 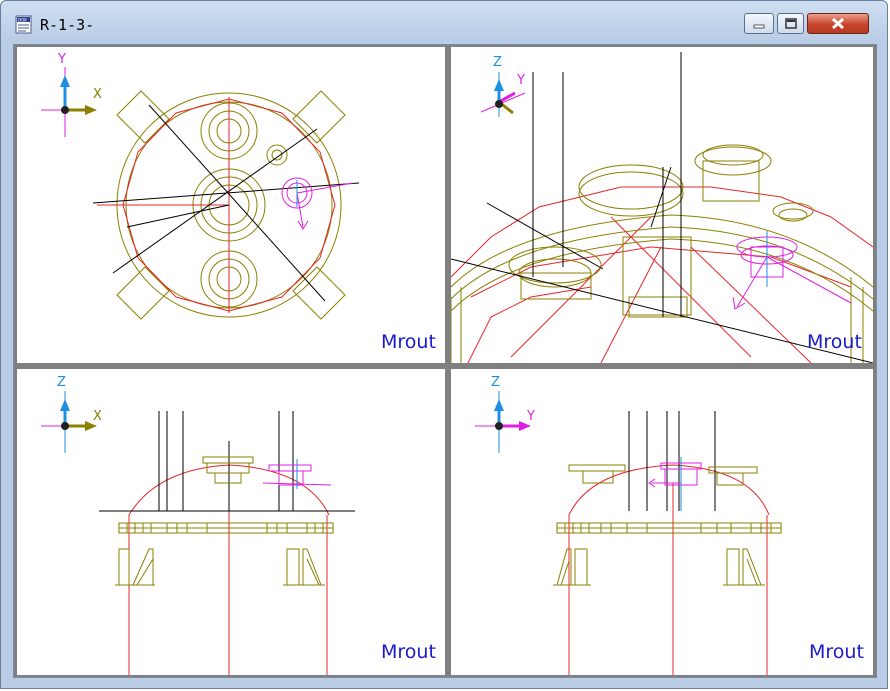 I want to click on axis-label-v: Y, so click(x=62, y=59).